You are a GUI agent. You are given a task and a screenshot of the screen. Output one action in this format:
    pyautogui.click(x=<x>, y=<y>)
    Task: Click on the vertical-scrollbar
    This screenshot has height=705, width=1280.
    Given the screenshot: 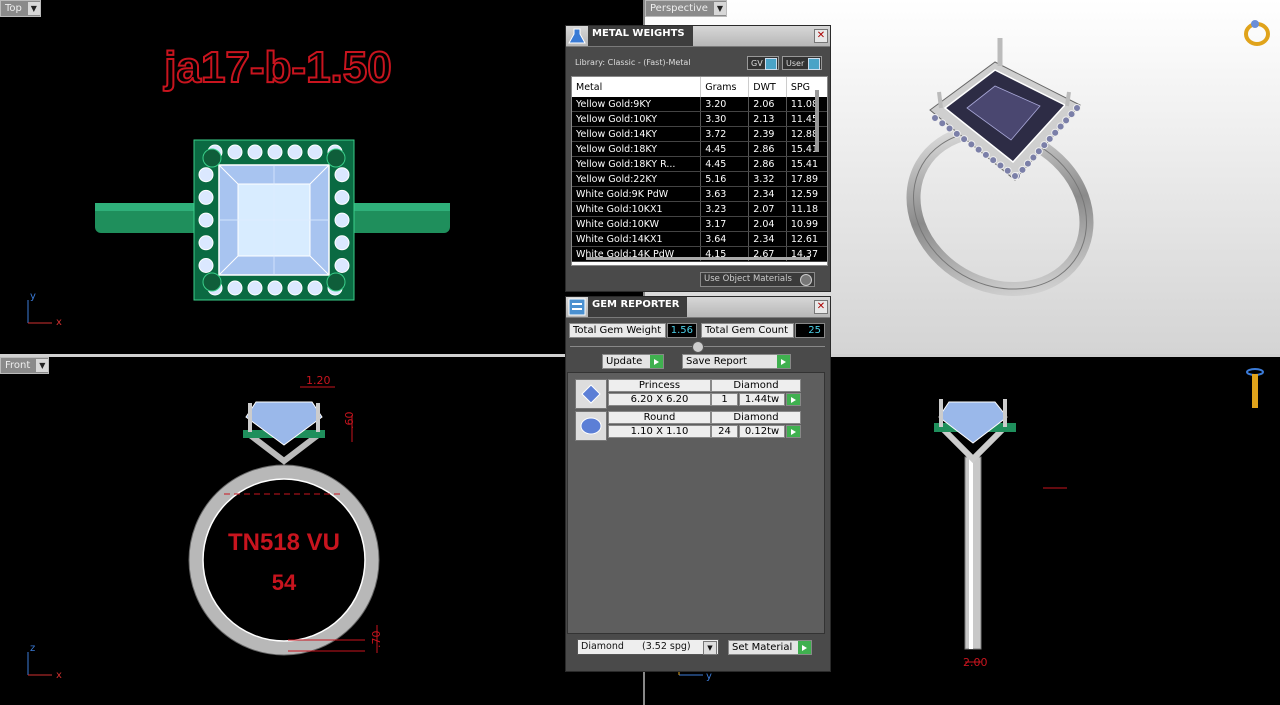 What is the action you would take?
    pyautogui.click(x=817, y=121)
    